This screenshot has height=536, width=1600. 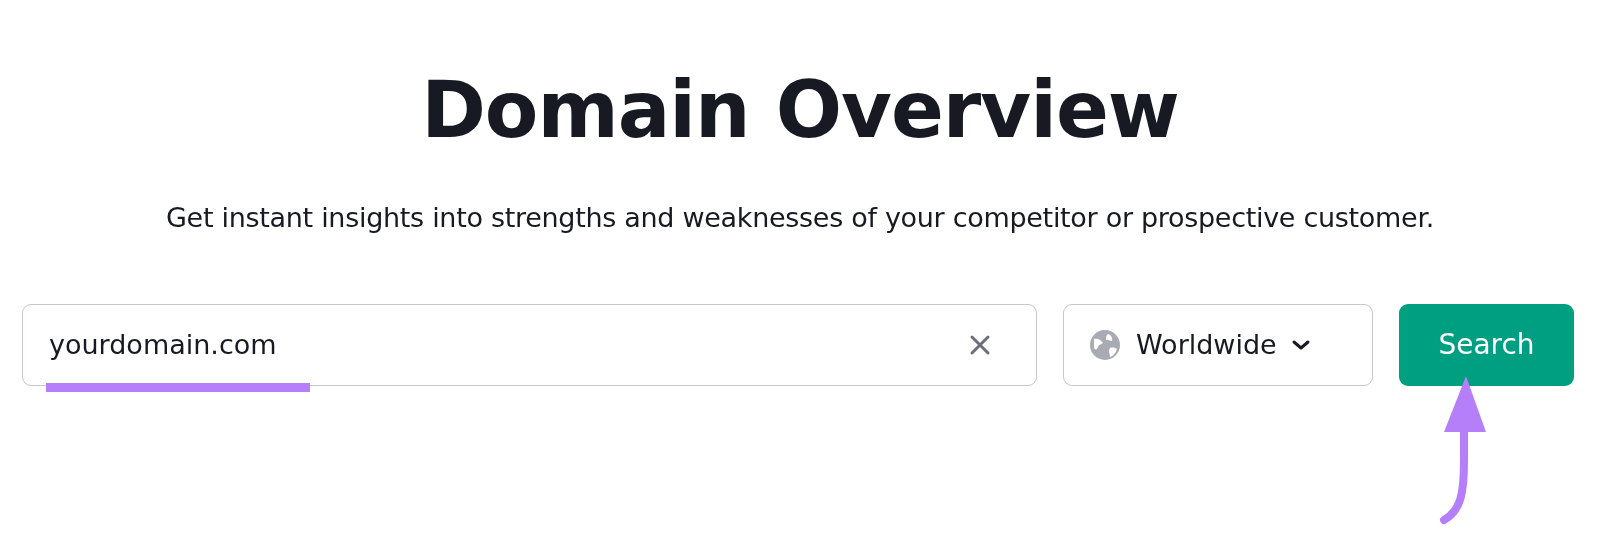 I want to click on chevron-down-icon, so click(x=1300, y=345).